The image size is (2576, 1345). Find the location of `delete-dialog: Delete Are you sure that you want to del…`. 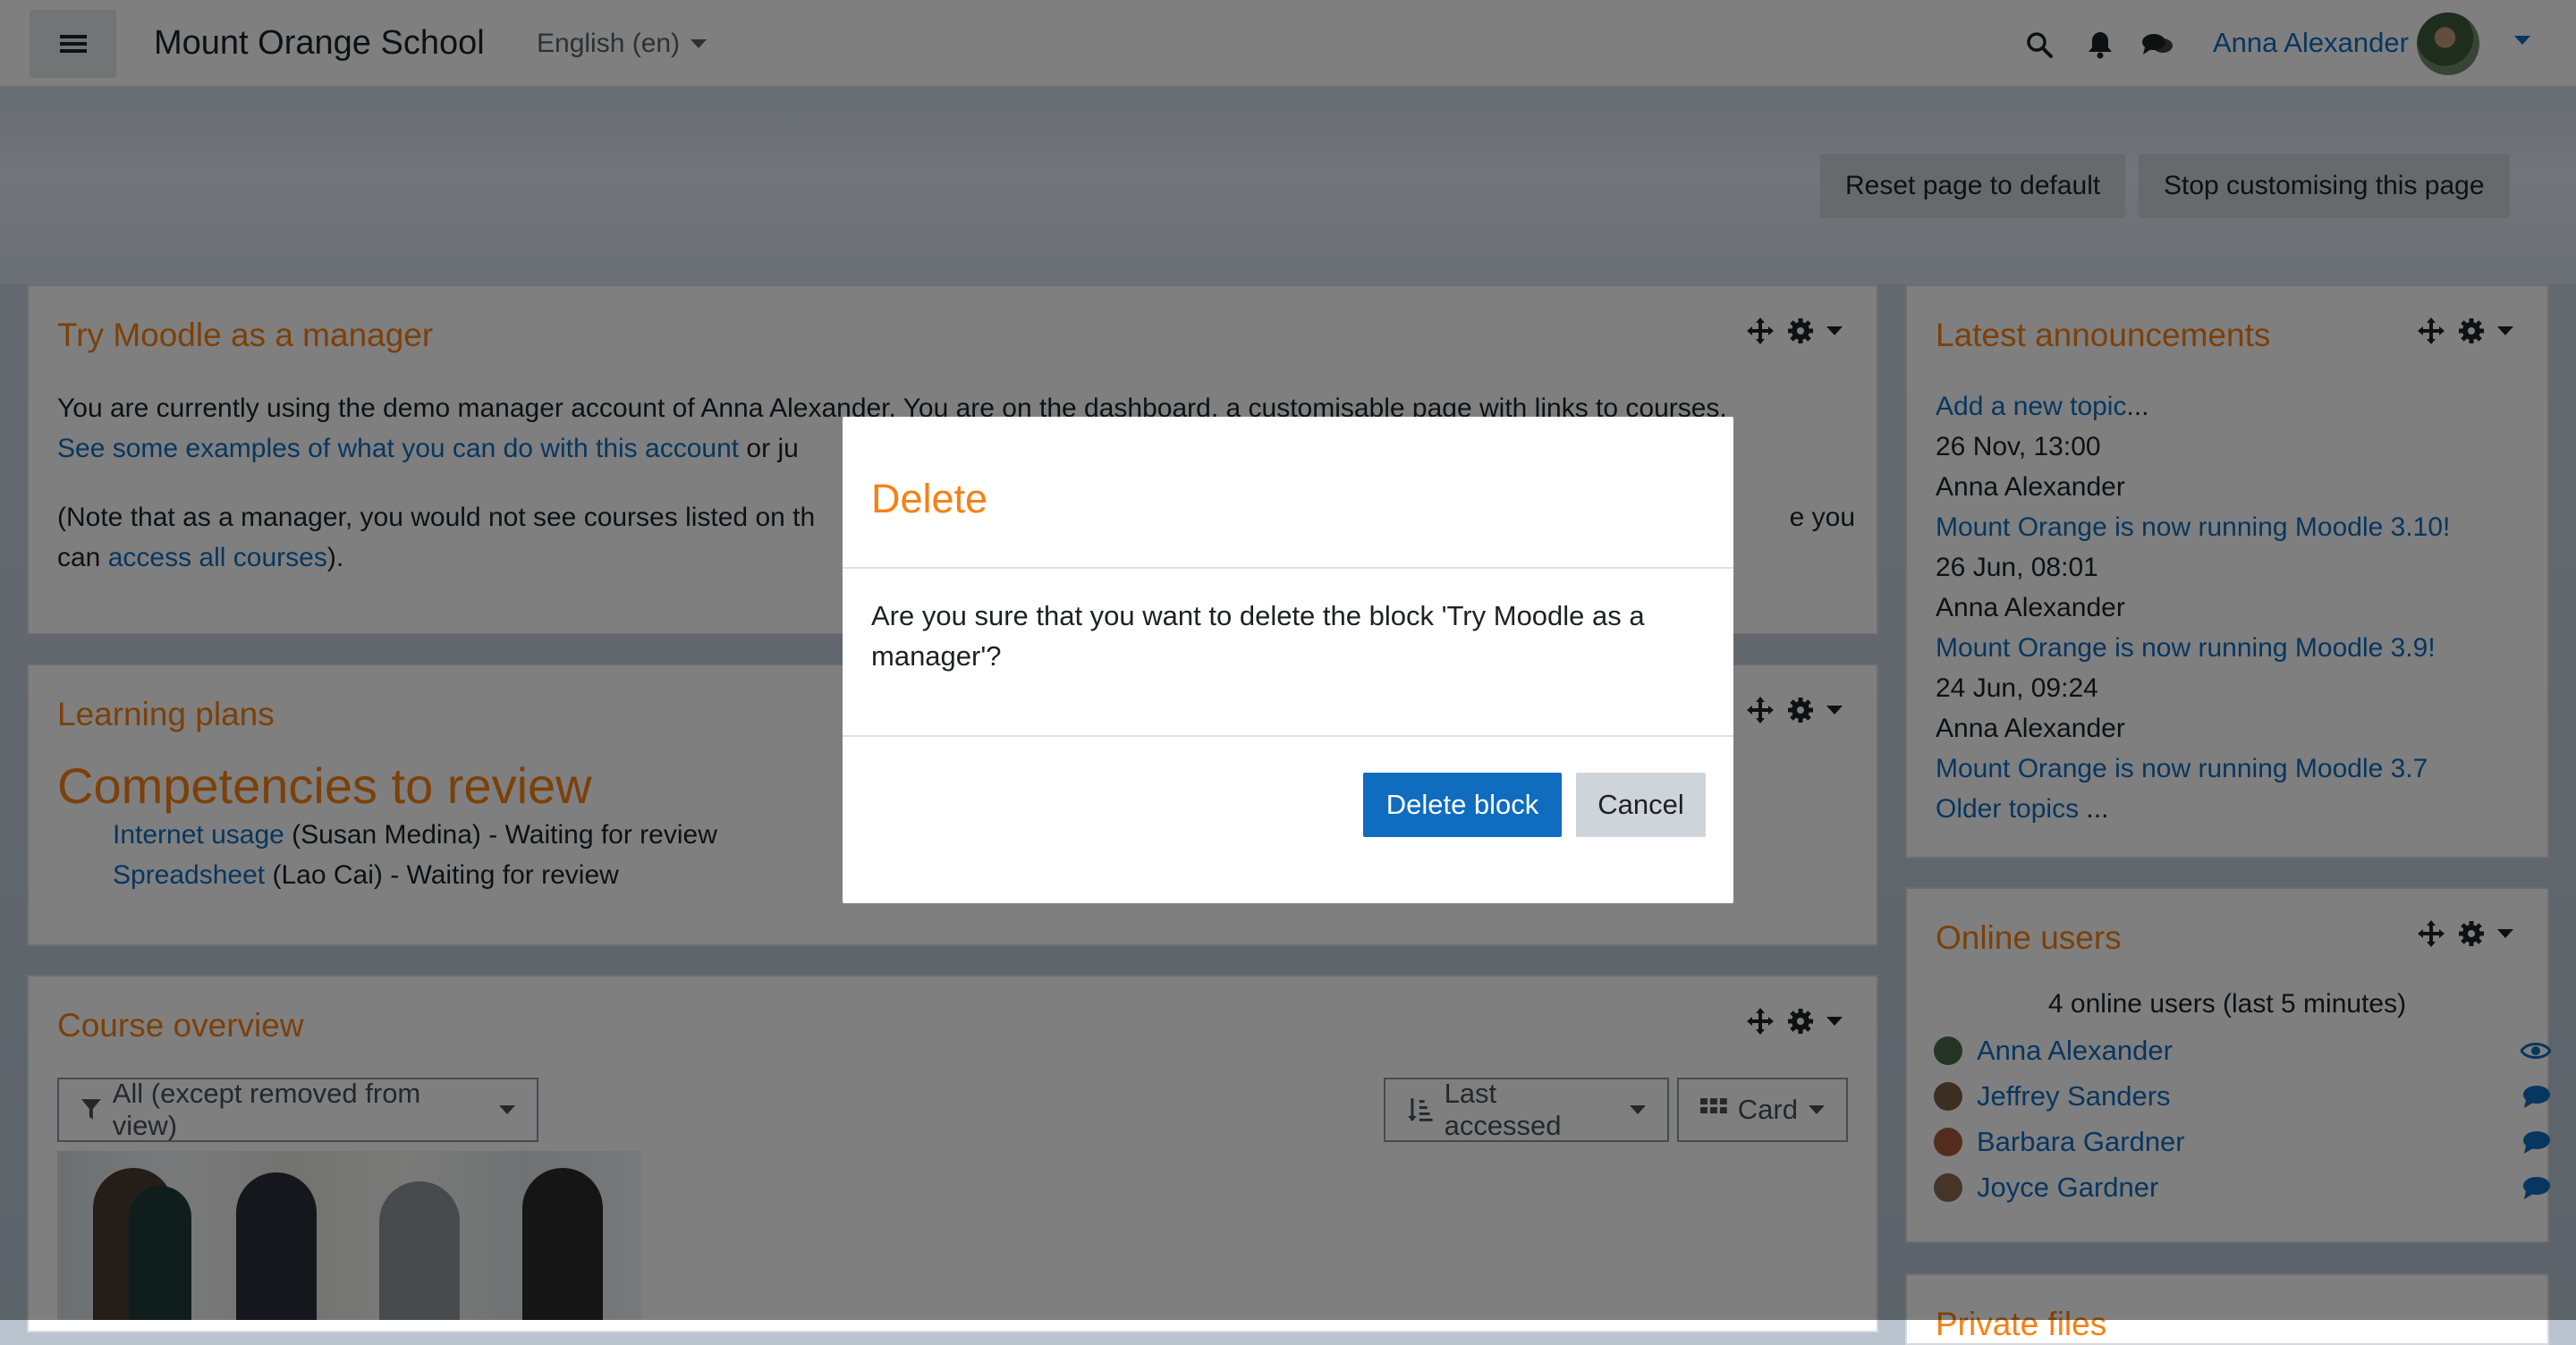

delete-dialog: Delete Are you sure that you want to del… is located at coordinates (1288, 660).